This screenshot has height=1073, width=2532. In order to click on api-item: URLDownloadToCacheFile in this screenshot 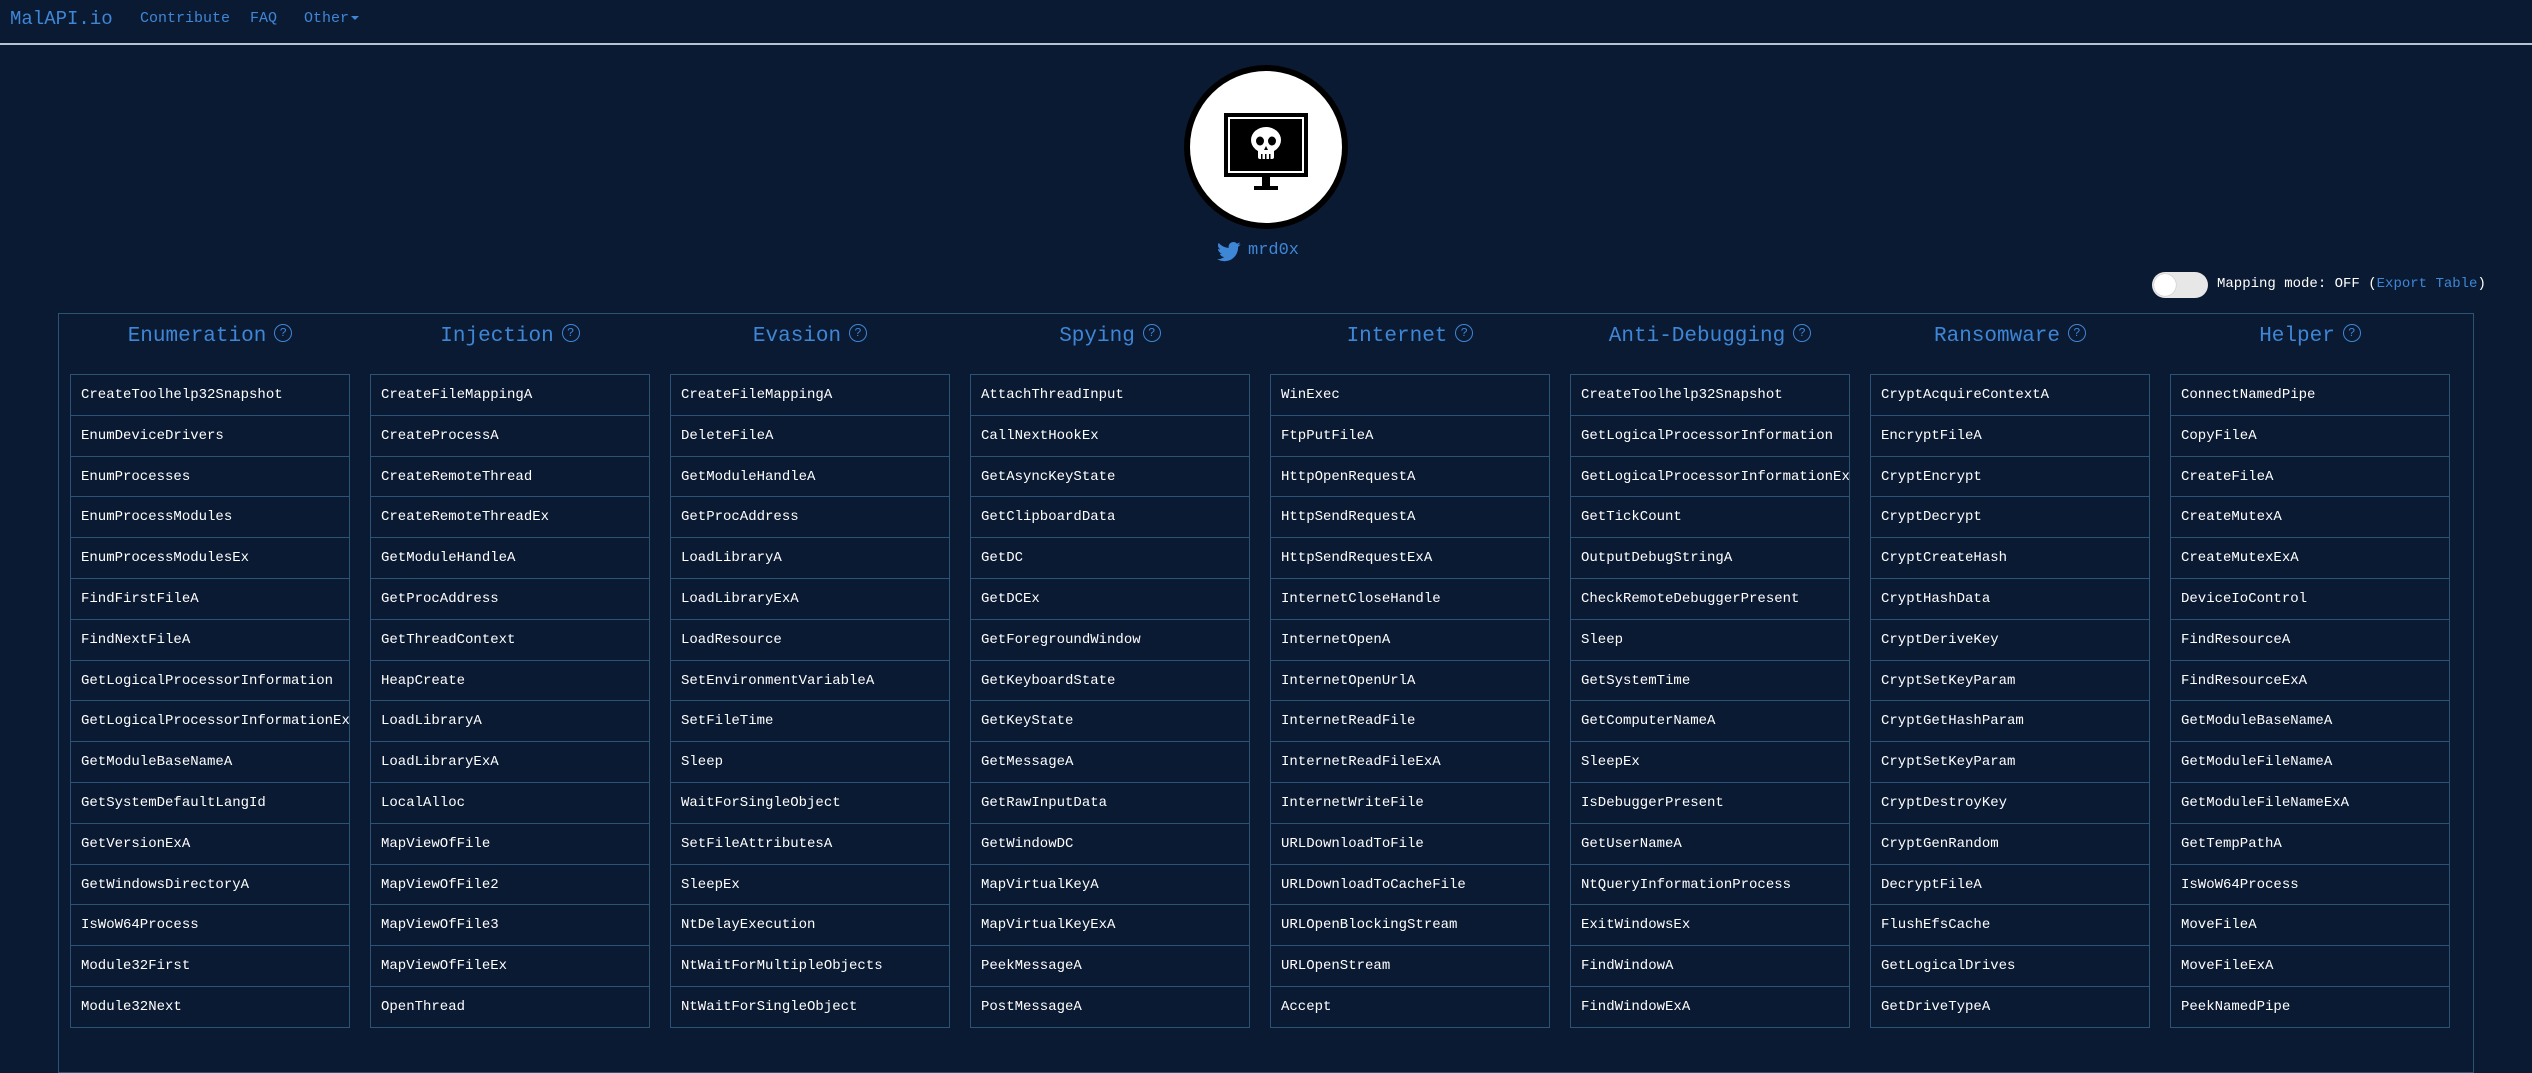, I will do `click(1410, 885)`.